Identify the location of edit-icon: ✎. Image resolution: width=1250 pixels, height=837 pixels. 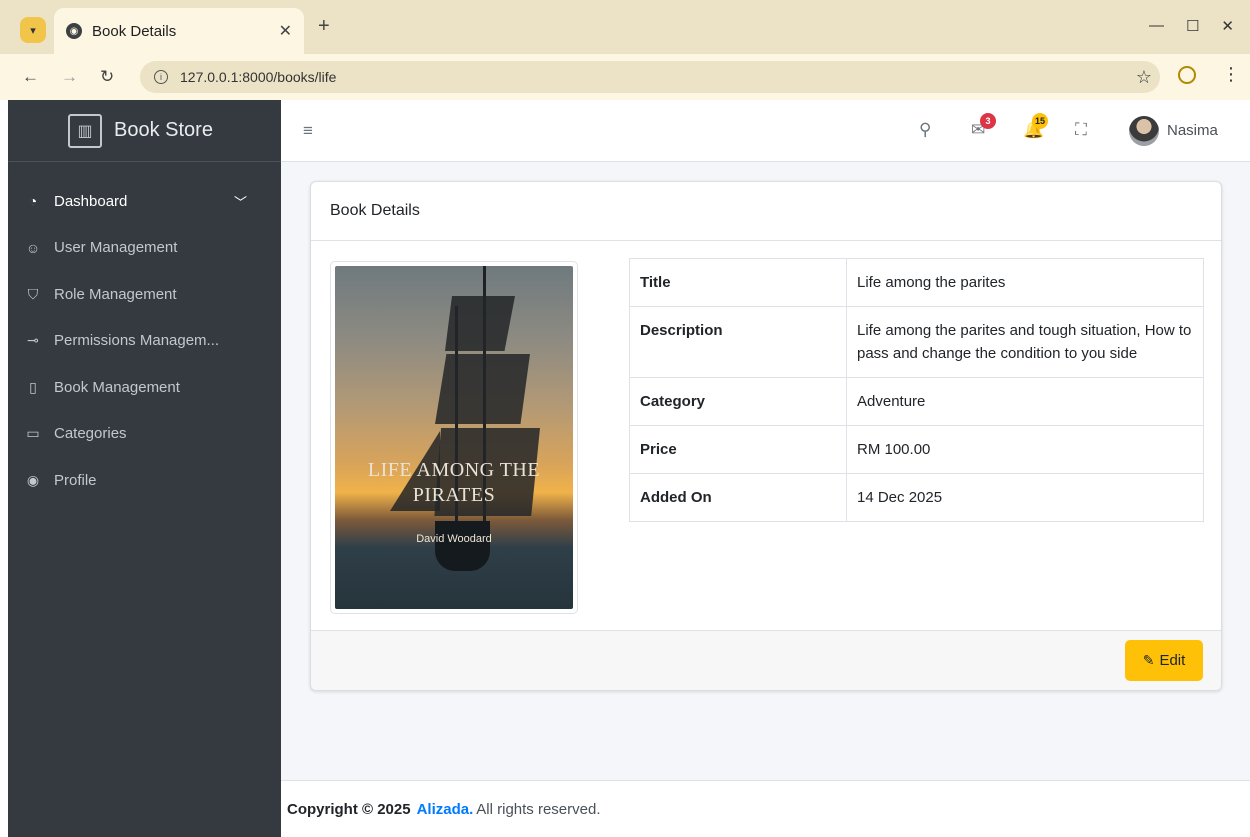
(1148, 660).